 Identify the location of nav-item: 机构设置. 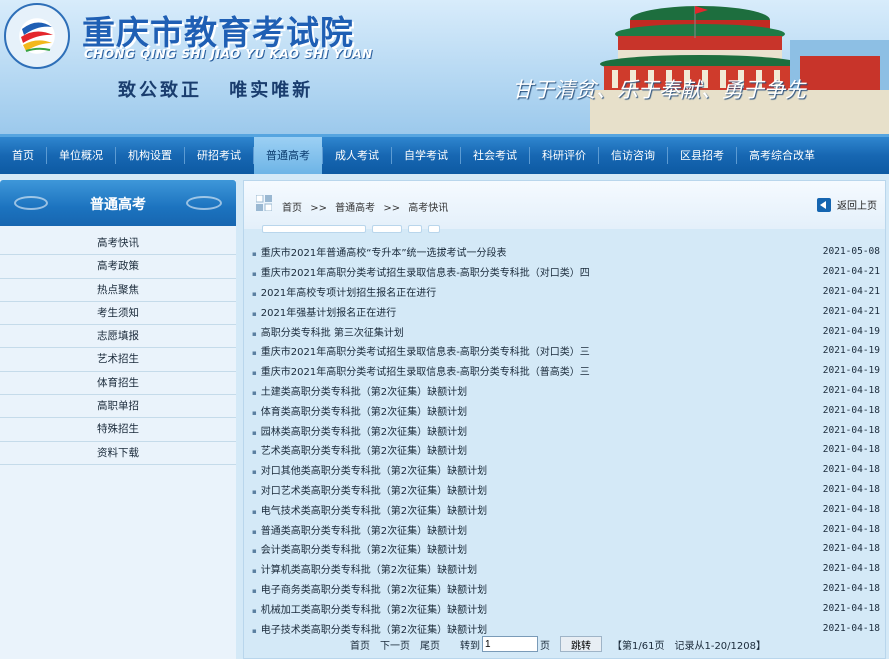
(150, 155).